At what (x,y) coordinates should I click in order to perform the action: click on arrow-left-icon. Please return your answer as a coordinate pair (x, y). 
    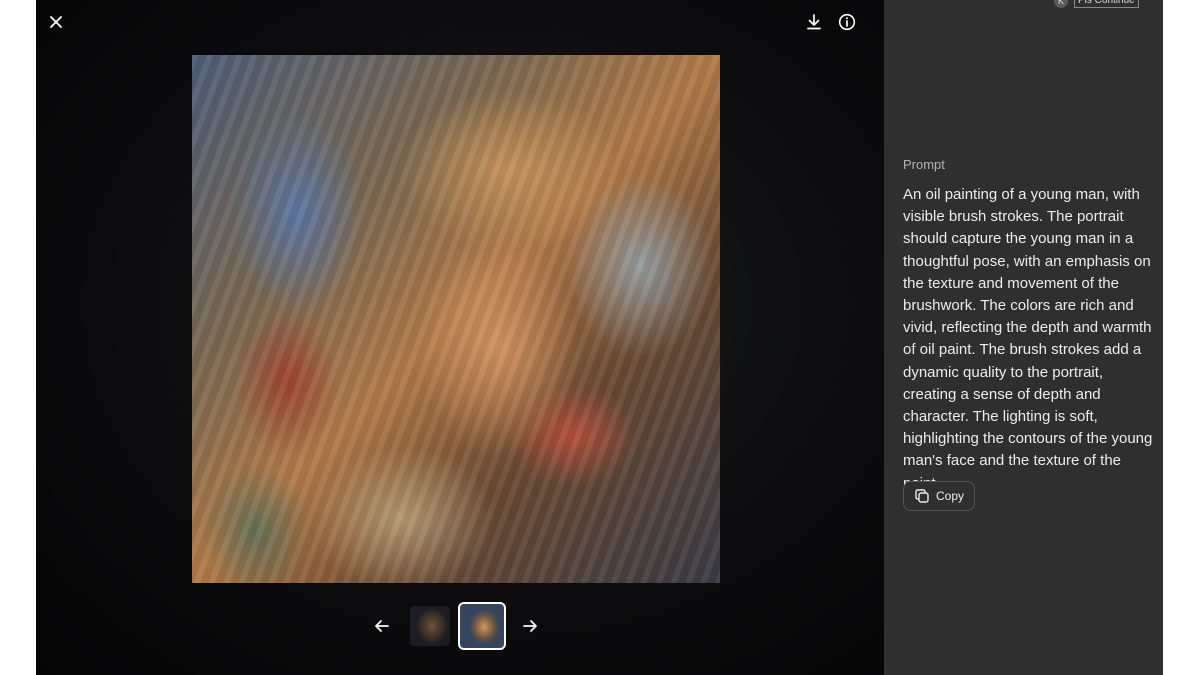
    Looking at the image, I should click on (382, 626).